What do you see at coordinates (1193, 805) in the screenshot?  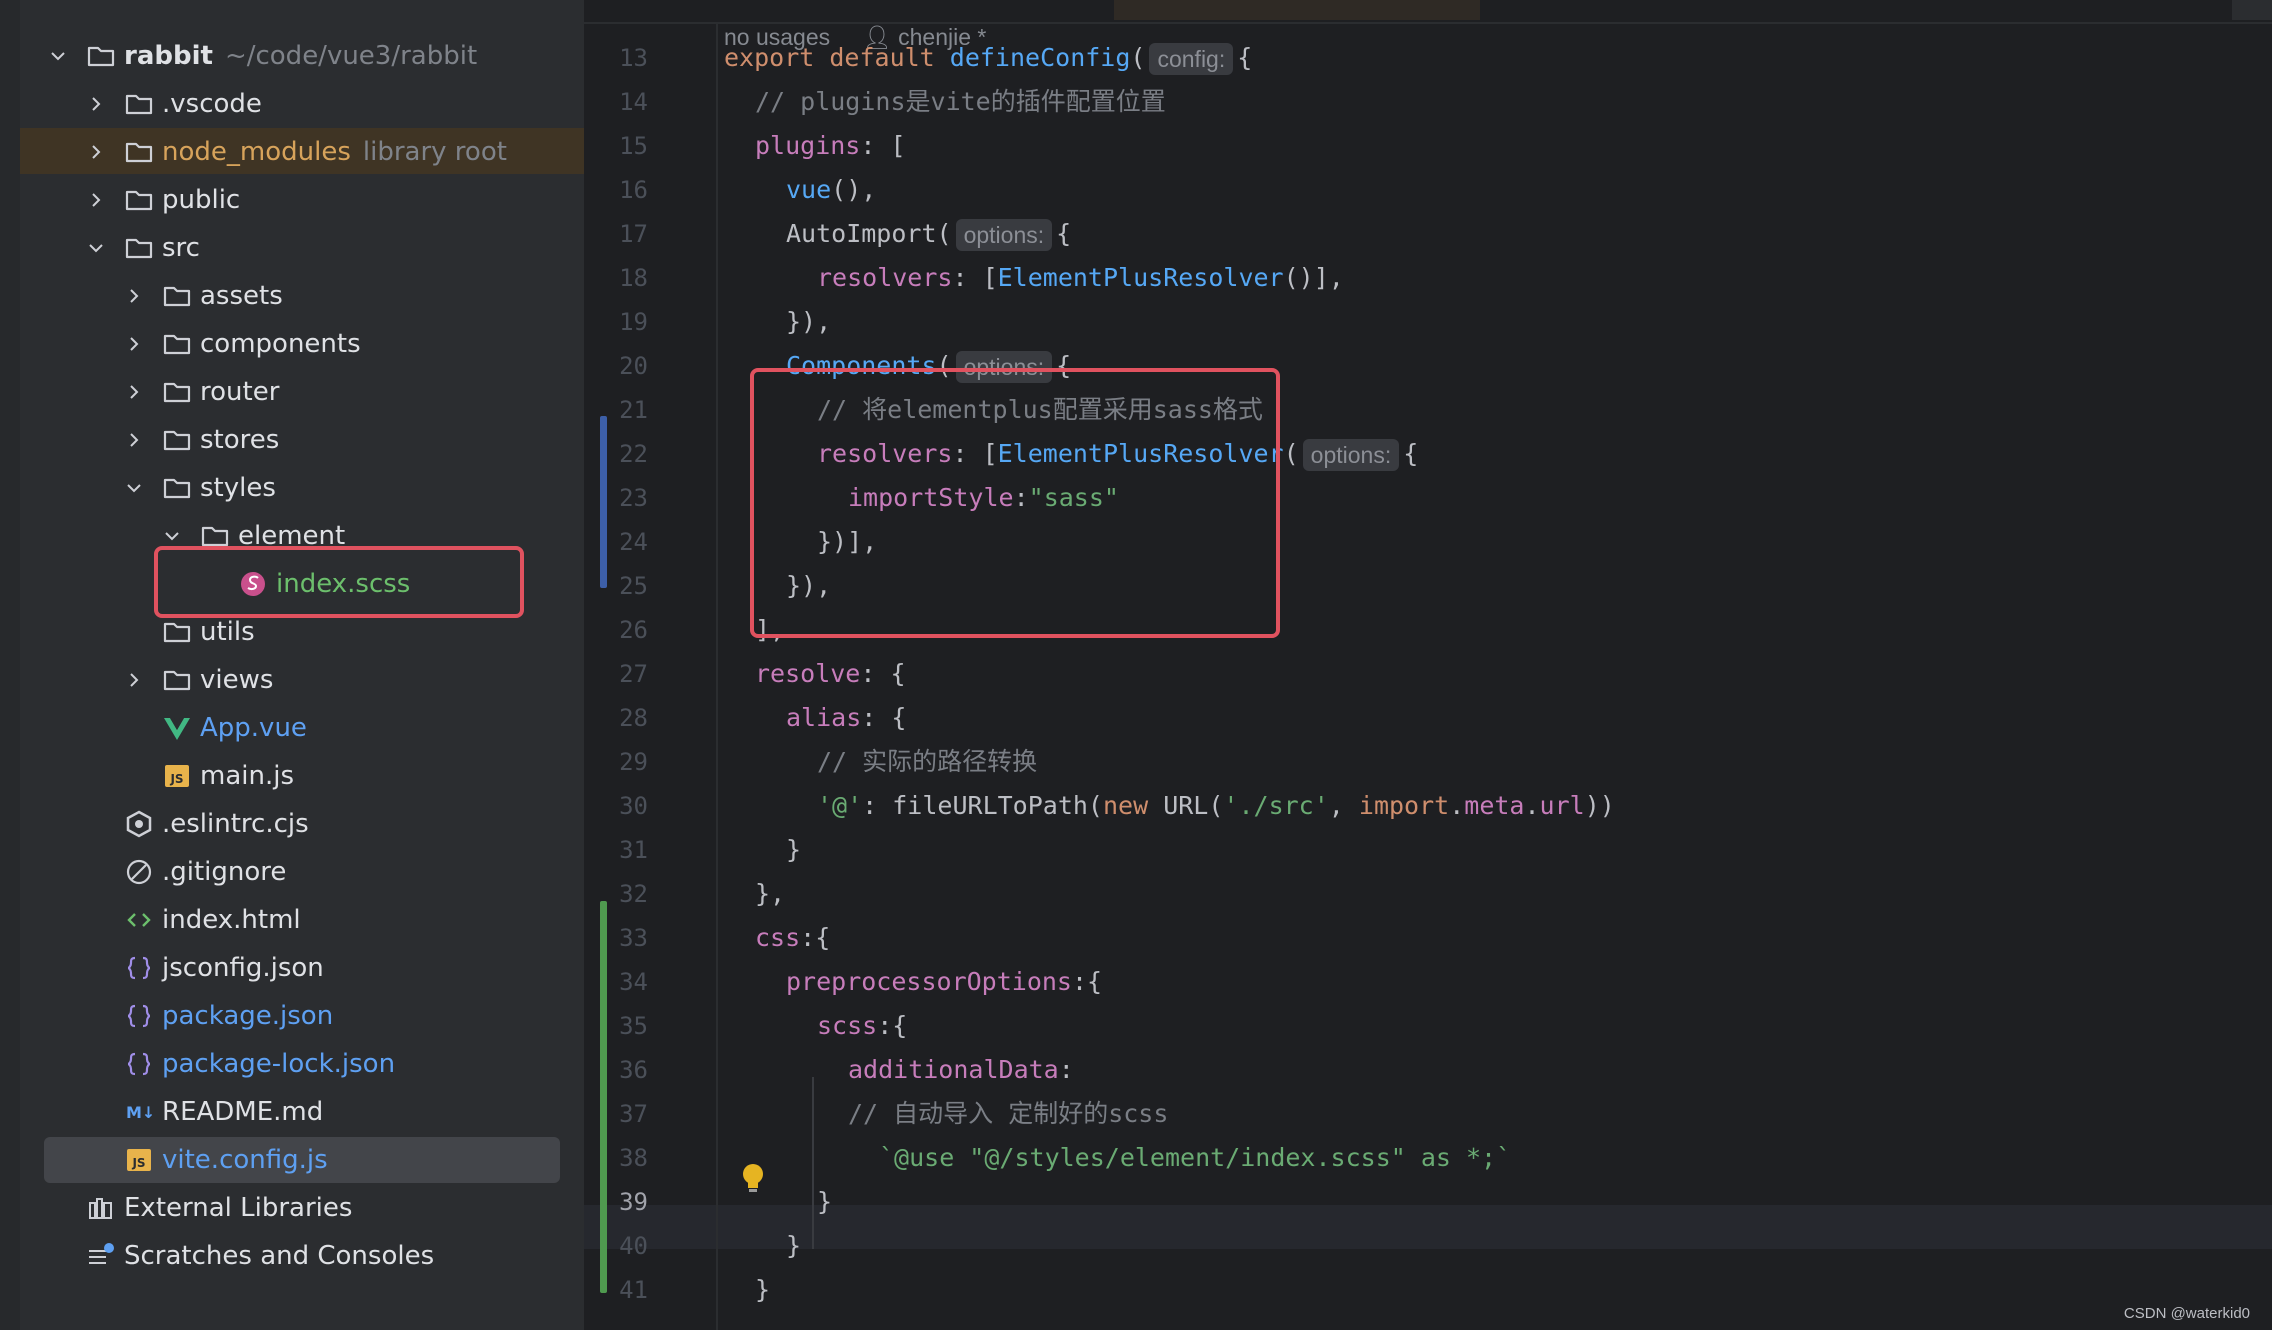 I see `code-token: URL(` at bounding box center [1193, 805].